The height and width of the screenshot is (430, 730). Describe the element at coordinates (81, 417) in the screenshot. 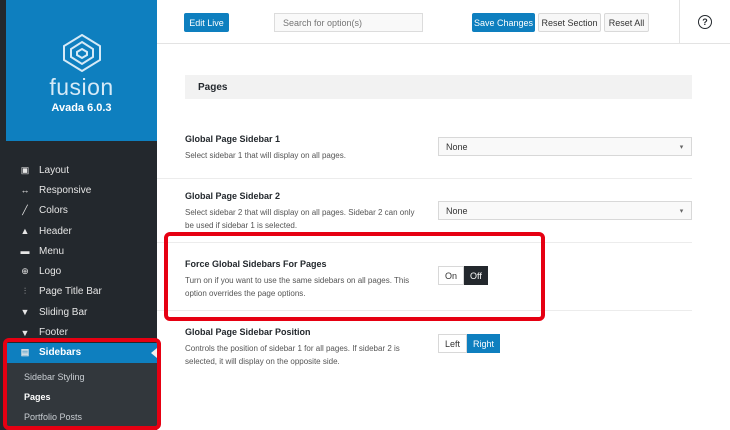

I see `submenu-item-portfolio-posts: Portfolio Posts` at that location.